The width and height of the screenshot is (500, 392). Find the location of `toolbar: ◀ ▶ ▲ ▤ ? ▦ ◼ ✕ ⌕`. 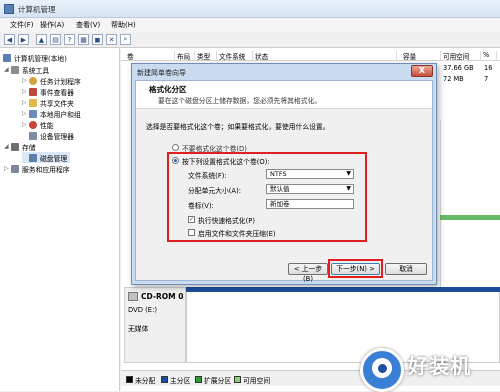

toolbar: ◀ ▶ ▲ ▤ ? ▦ ◼ ✕ ⌕ is located at coordinates (250, 40).